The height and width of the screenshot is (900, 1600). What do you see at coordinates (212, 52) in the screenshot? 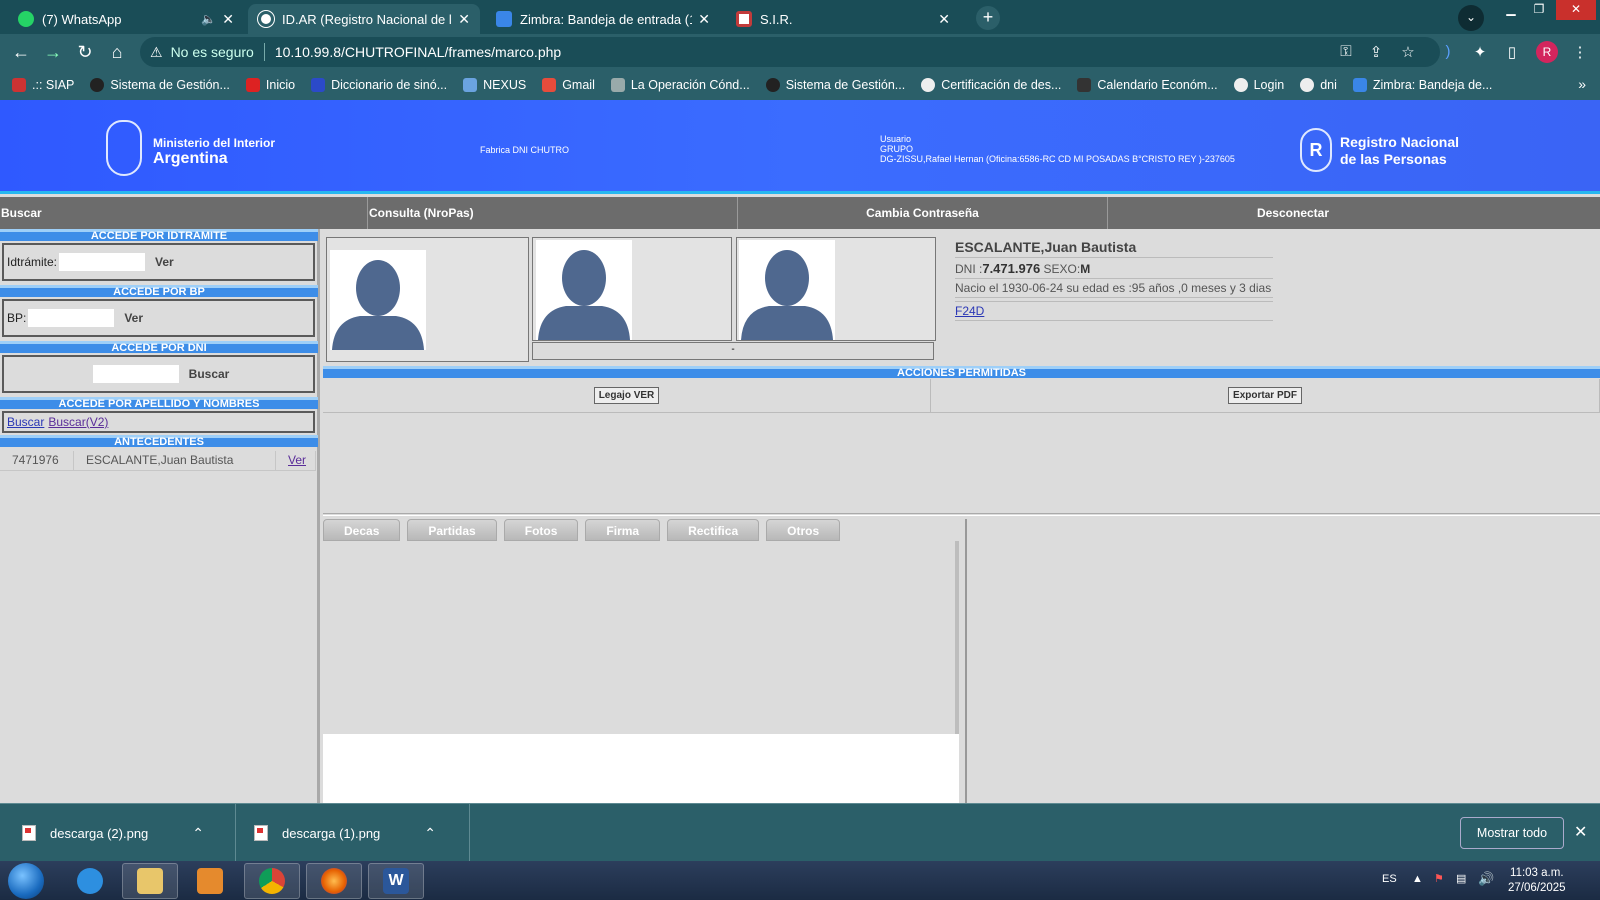
I see `security-label: No es seguro` at bounding box center [212, 52].